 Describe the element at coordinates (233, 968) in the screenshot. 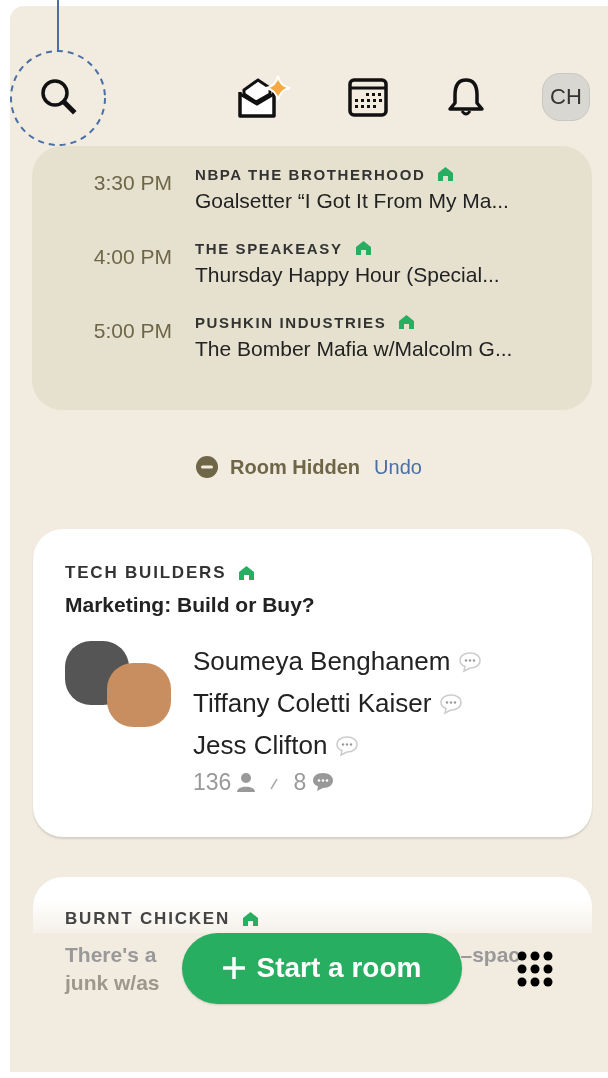

I see `plus-icon` at that location.